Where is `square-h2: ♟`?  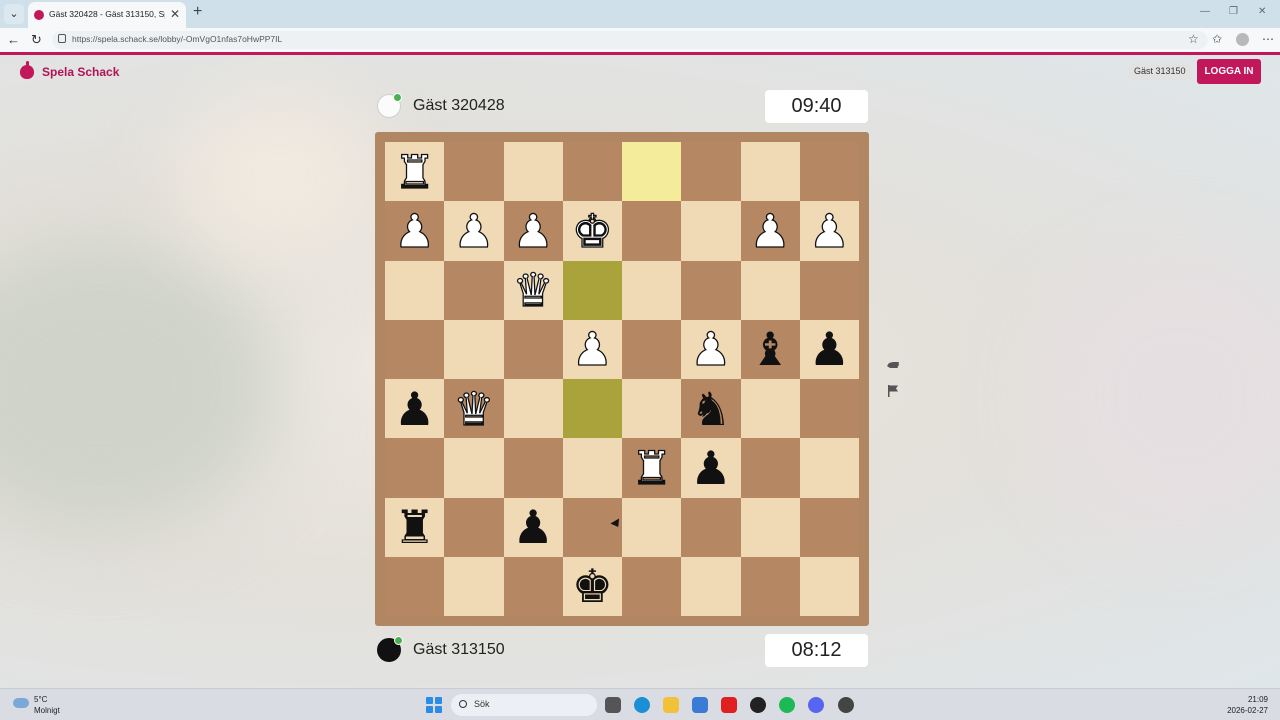 square-h2: ♟ is located at coordinates (415, 231).